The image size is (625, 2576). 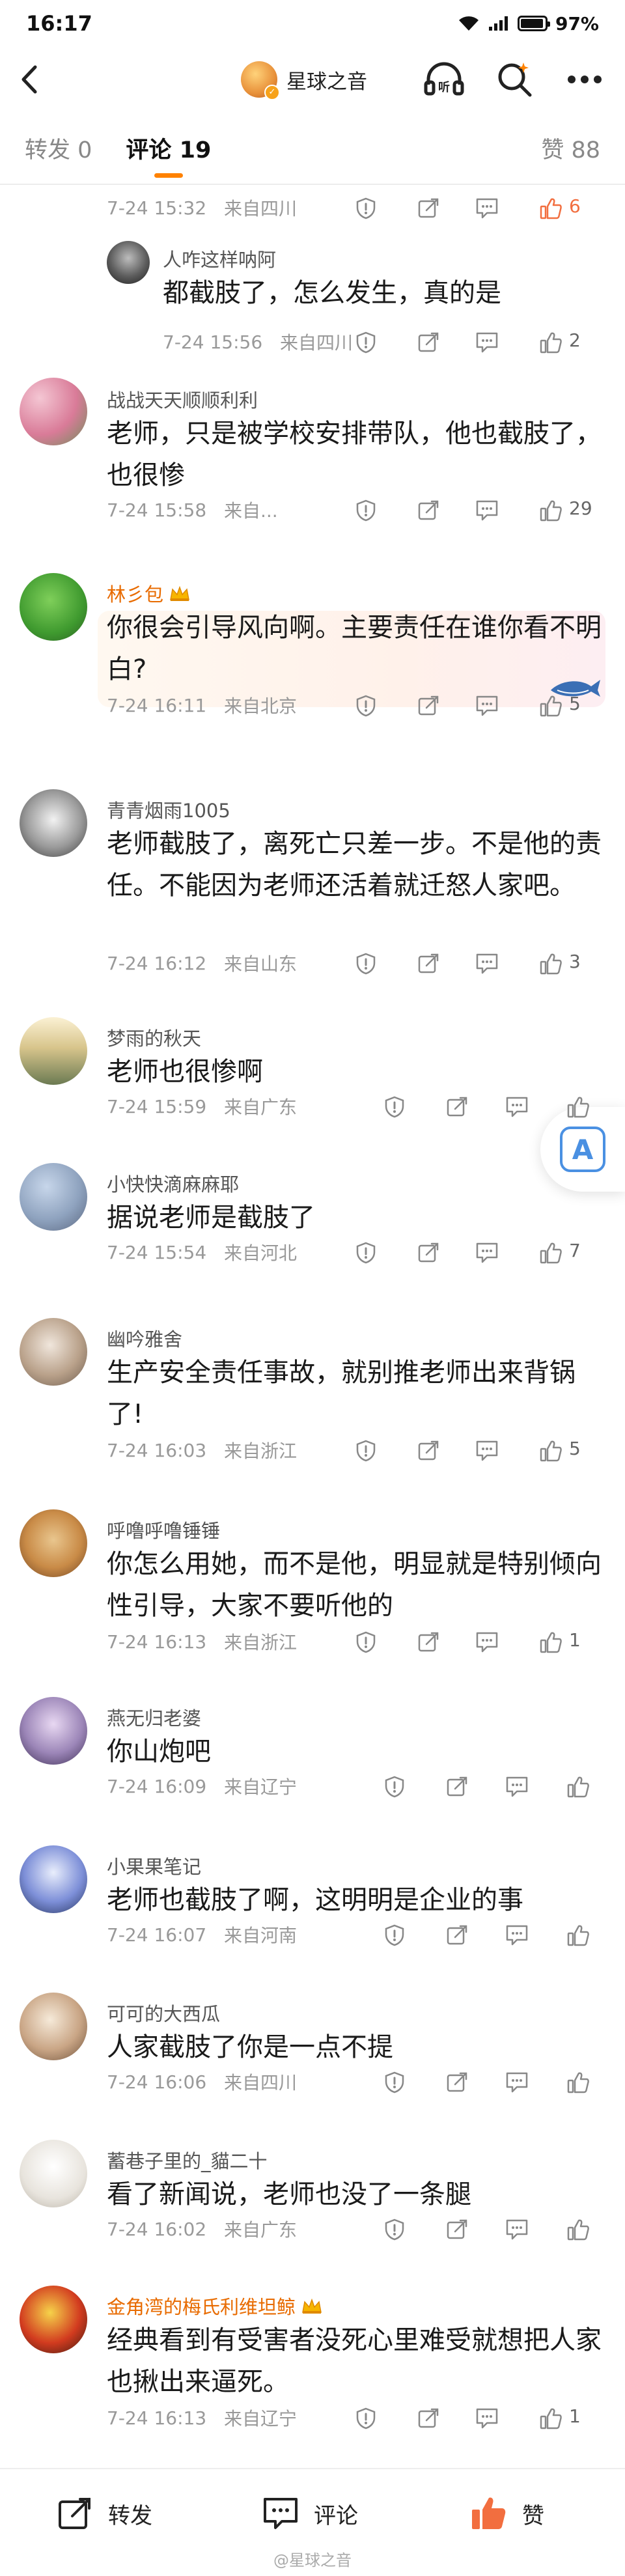 What do you see at coordinates (570, 149) in the screenshot?
I see `tab-likes: 赞 88` at bounding box center [570, 149].